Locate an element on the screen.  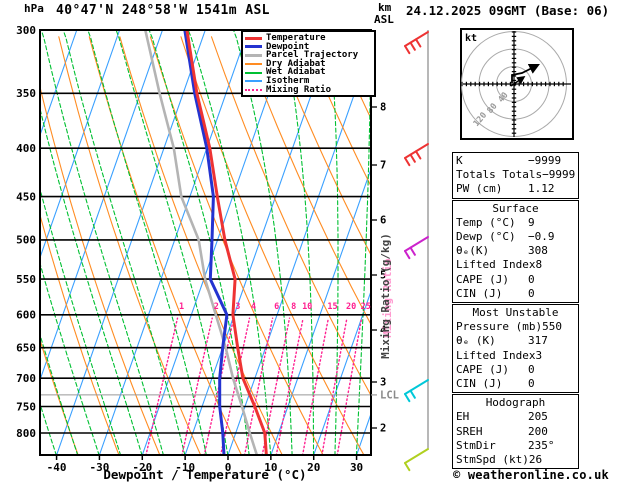
legend-label: Mixing Ratio is located at coordinates (299, 89).